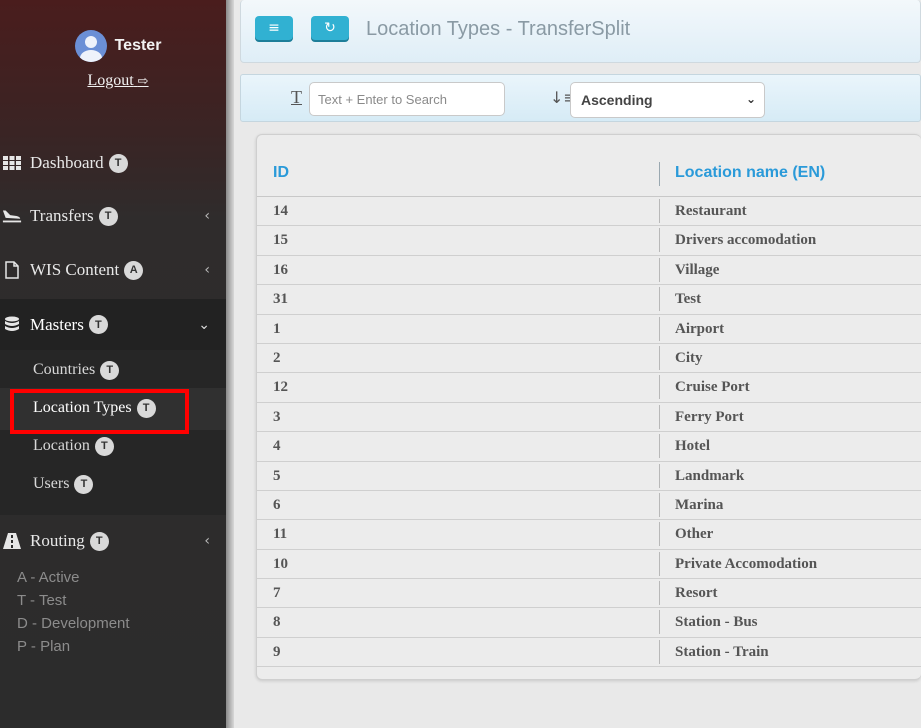  I want to click on table-row: 16 Village, so click(589, 271).